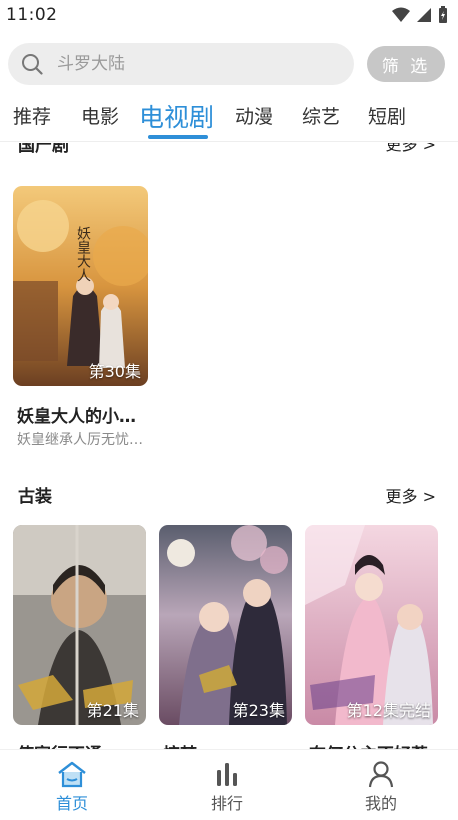  Describe the element at coordinates (35, 497) in the screenshot. I see `section-title-costume: 古装` at that location.